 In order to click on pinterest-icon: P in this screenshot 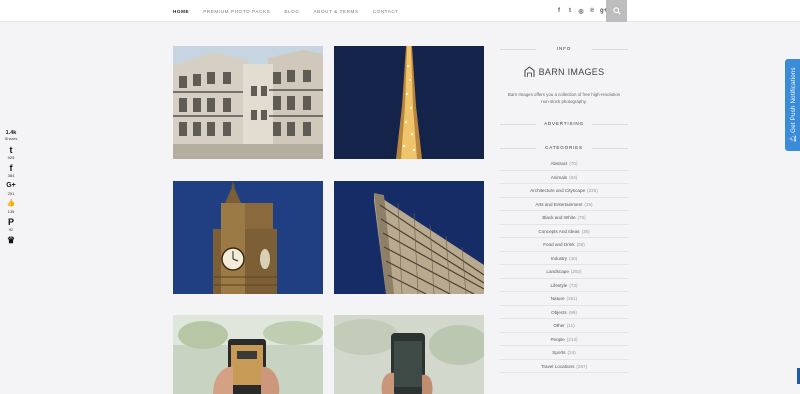, I will do `click(10, 222)`.